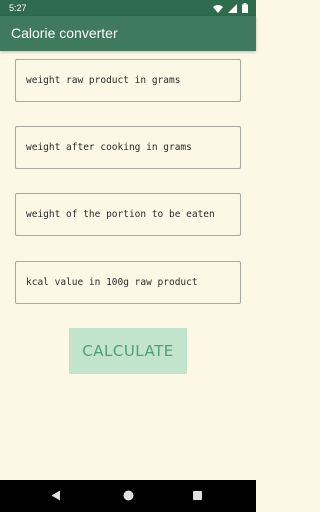 This screenshot has width=320, height=512. I want to click on signal-icon, so click(232, 8).